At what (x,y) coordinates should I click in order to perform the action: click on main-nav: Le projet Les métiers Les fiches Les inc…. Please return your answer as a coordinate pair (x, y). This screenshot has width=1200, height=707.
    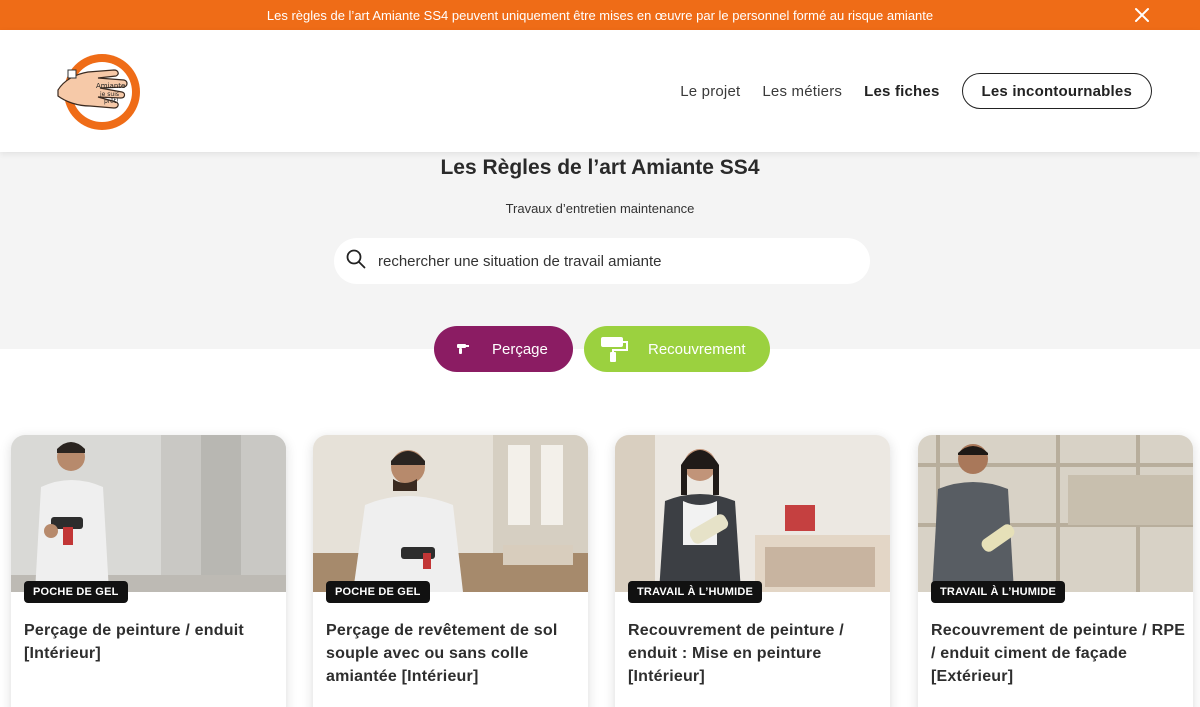
    Looking at the image, I should click on (905, 91).